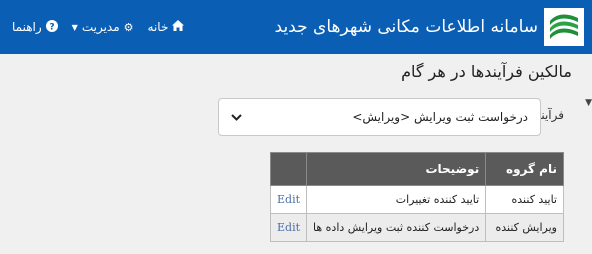 The height and width of the screenshot is (254, 592). Describe the element at coordinates (236, 117) in the screenshot. I see `chevron-down-icon` at that location.